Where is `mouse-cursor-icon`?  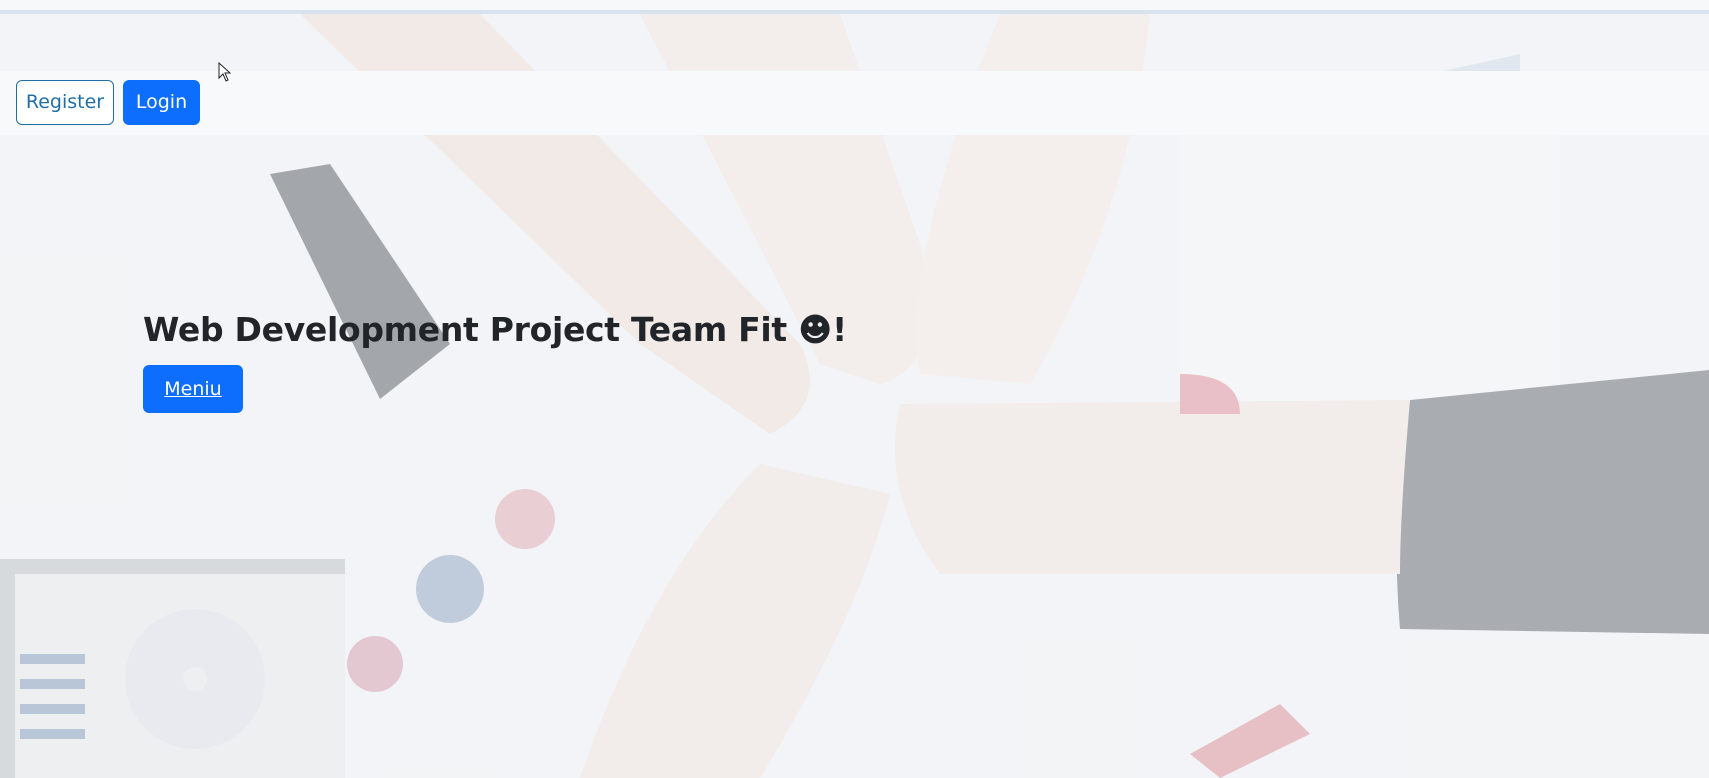 mouse-cursor-icon is located at coordinates (225, 72).